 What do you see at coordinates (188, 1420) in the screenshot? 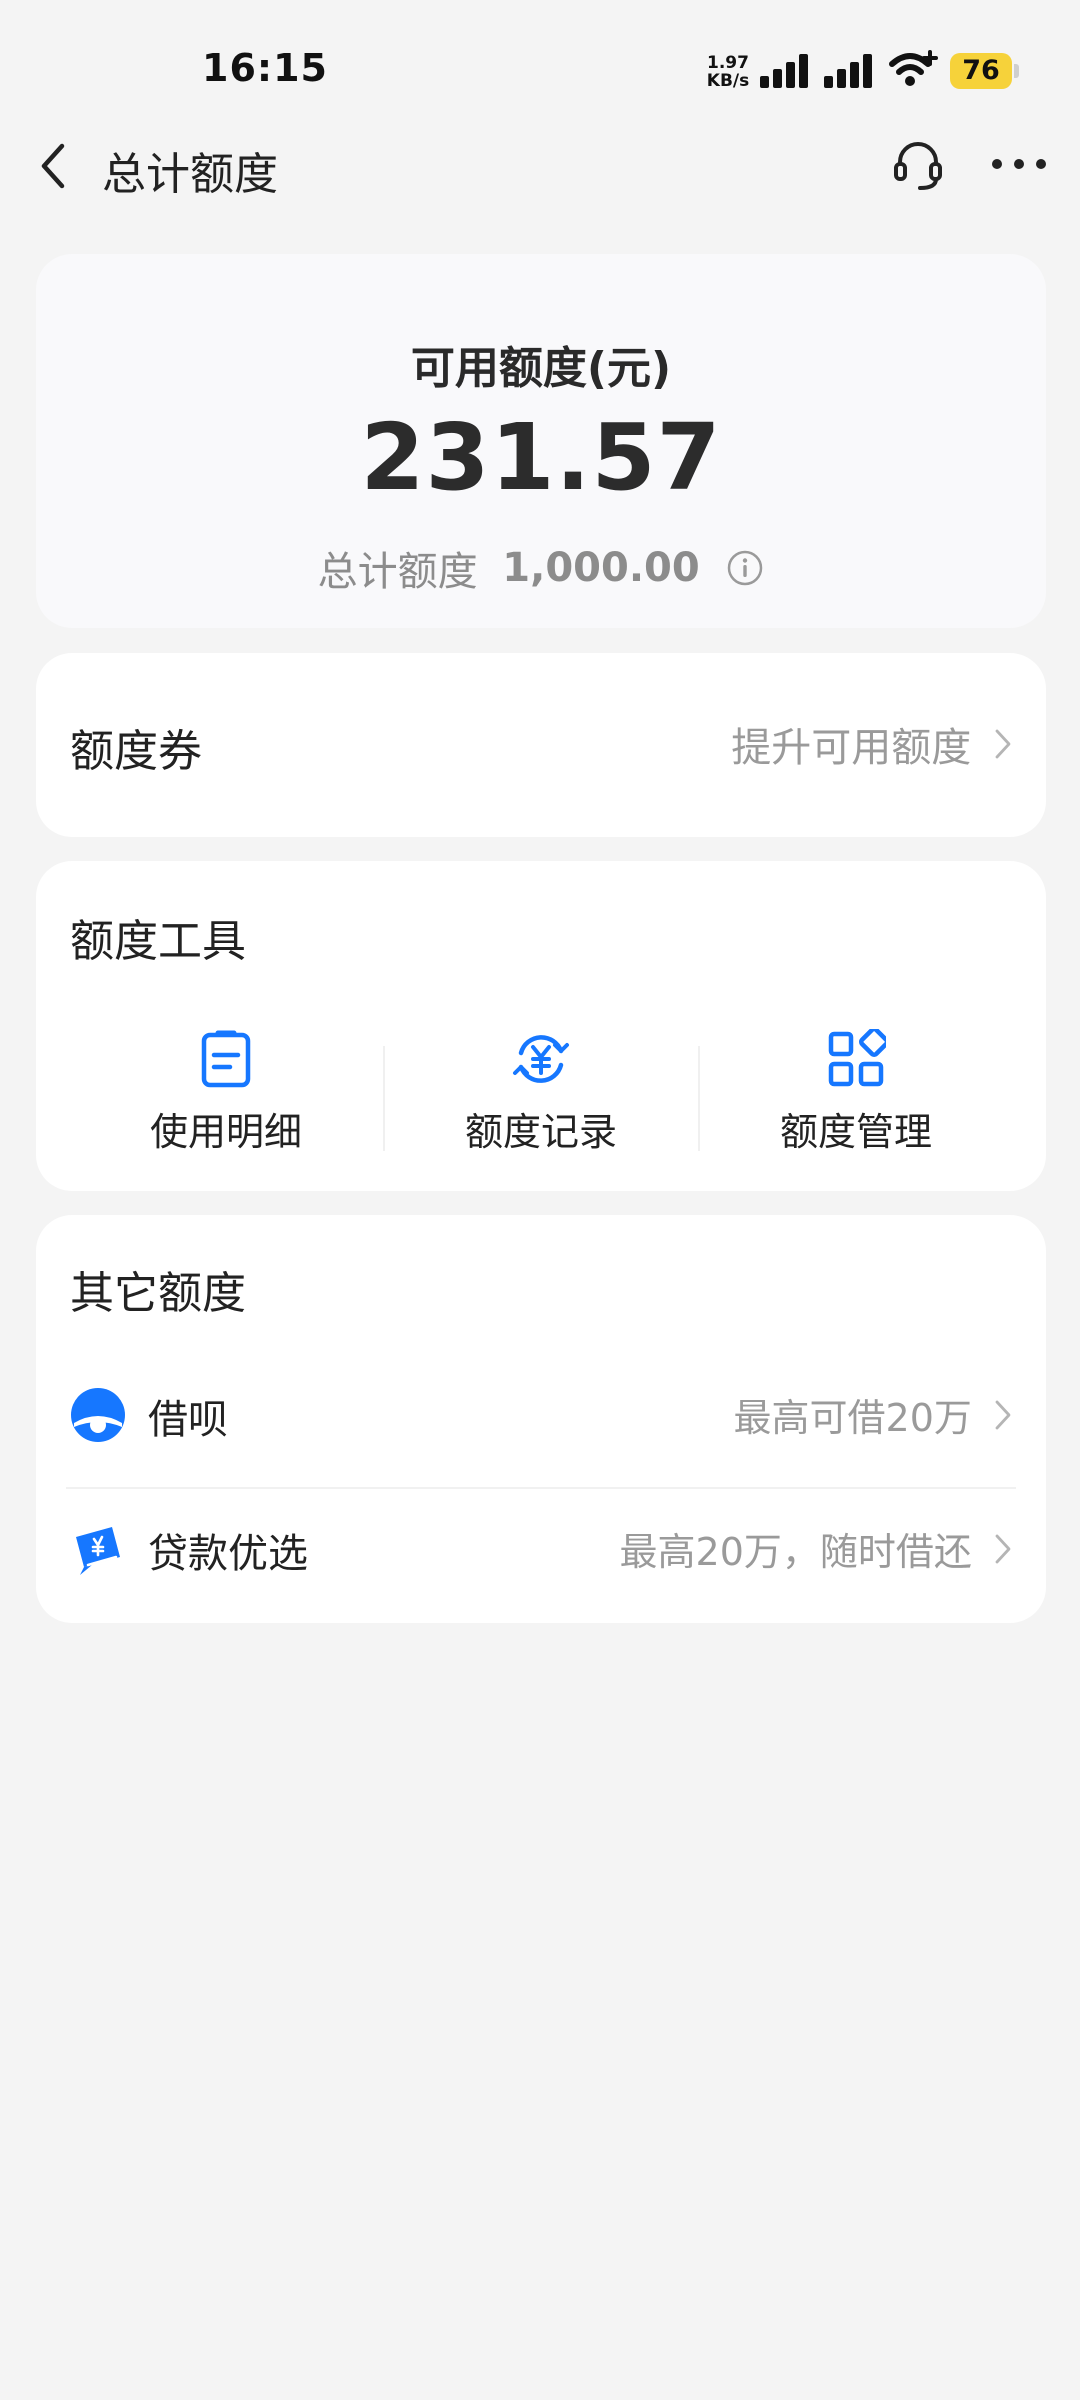
I see `jiebei-label: 借呗` at bounding box center [188, 1420].